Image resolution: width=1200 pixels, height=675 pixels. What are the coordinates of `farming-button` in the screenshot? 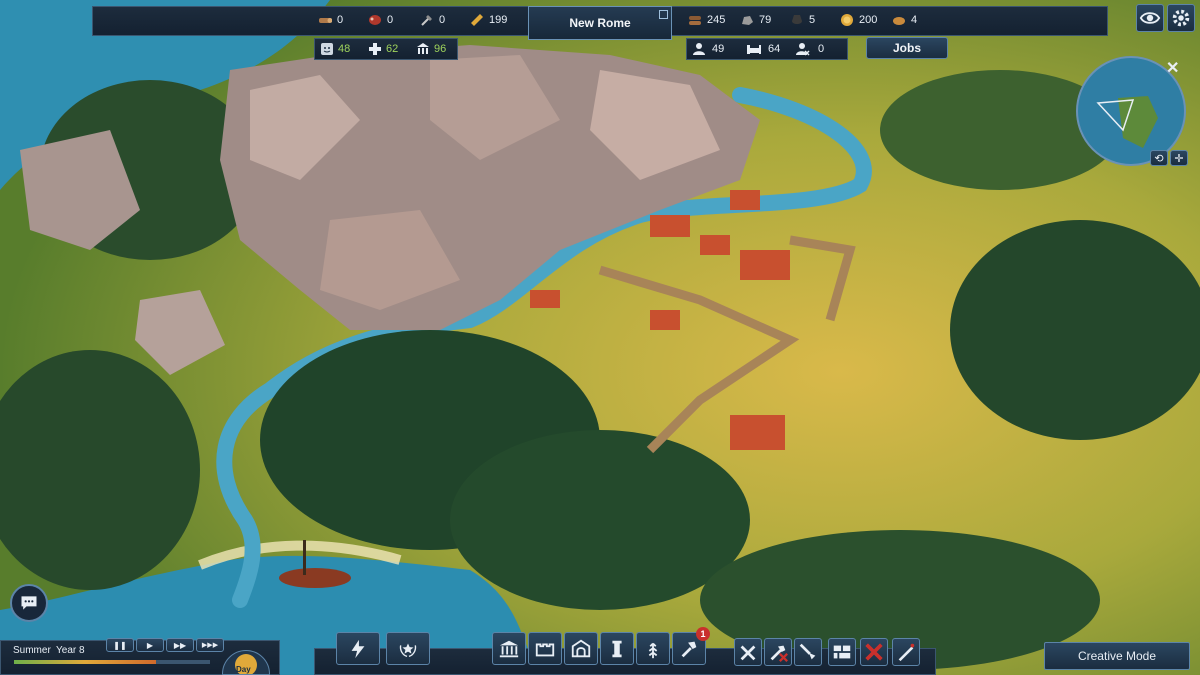 It's located at (653, 648).